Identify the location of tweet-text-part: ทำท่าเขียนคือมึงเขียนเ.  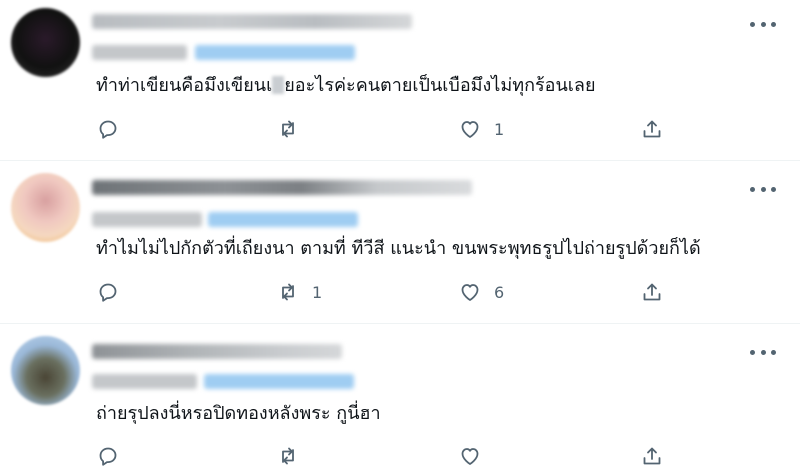
(184, 85).